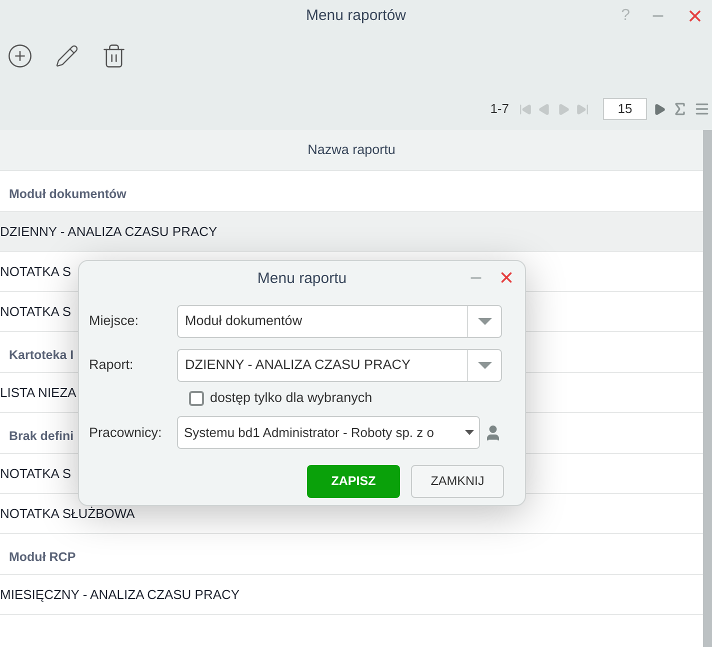 The height and width of the screenshot is (647, 712). What do you see at coordinates (111, 365) in the screenshot?
I see `field-label: Raport:` at bounding box center [111, 365].